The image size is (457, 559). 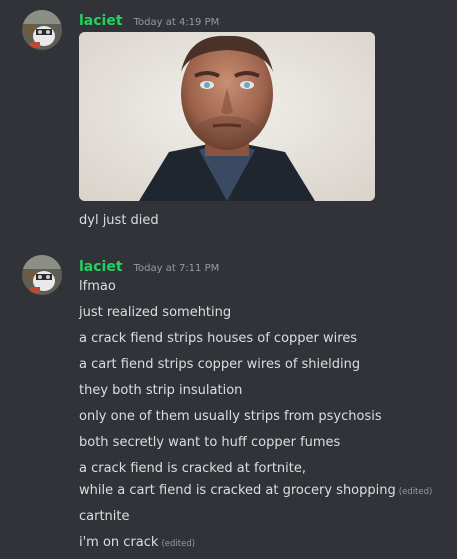 I want to click on message-text: lfmao, so click(x=97, y=286).